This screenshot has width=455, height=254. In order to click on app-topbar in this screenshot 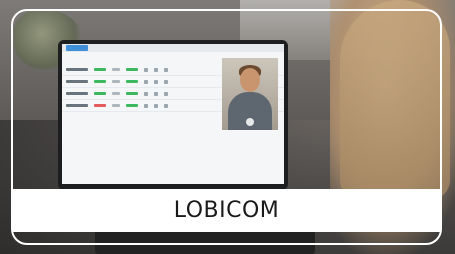, I will do `click(173, 48)`.